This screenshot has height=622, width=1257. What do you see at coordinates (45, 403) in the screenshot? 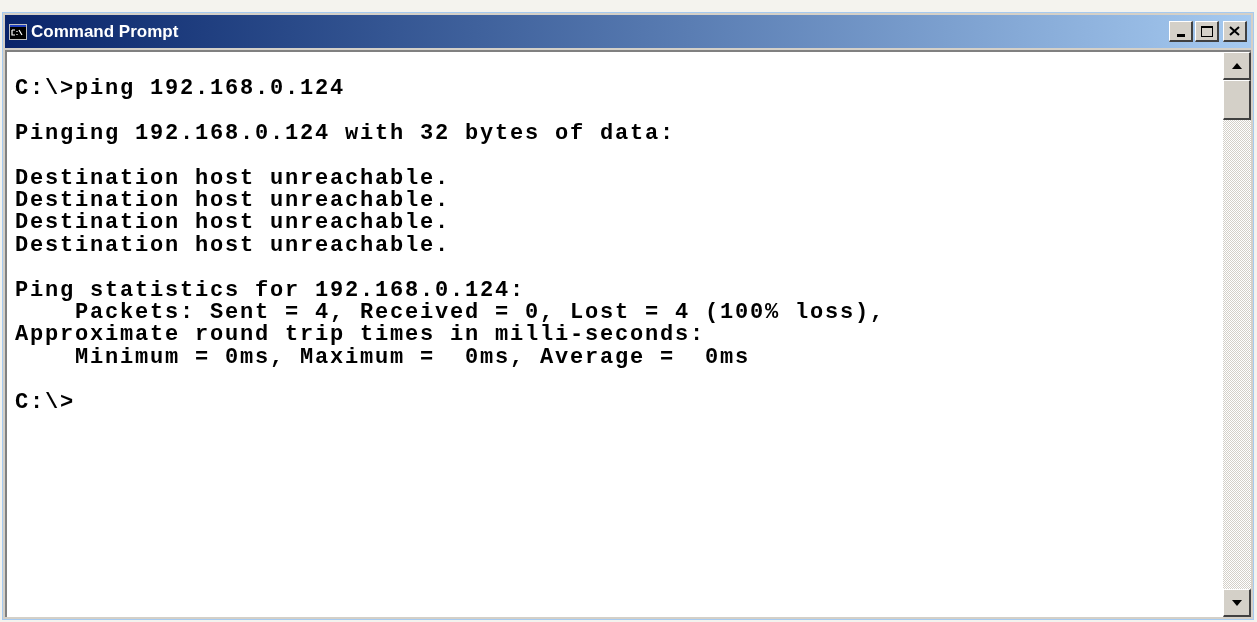
I see `console-line: C:\>` at bounding box center [45, 403].